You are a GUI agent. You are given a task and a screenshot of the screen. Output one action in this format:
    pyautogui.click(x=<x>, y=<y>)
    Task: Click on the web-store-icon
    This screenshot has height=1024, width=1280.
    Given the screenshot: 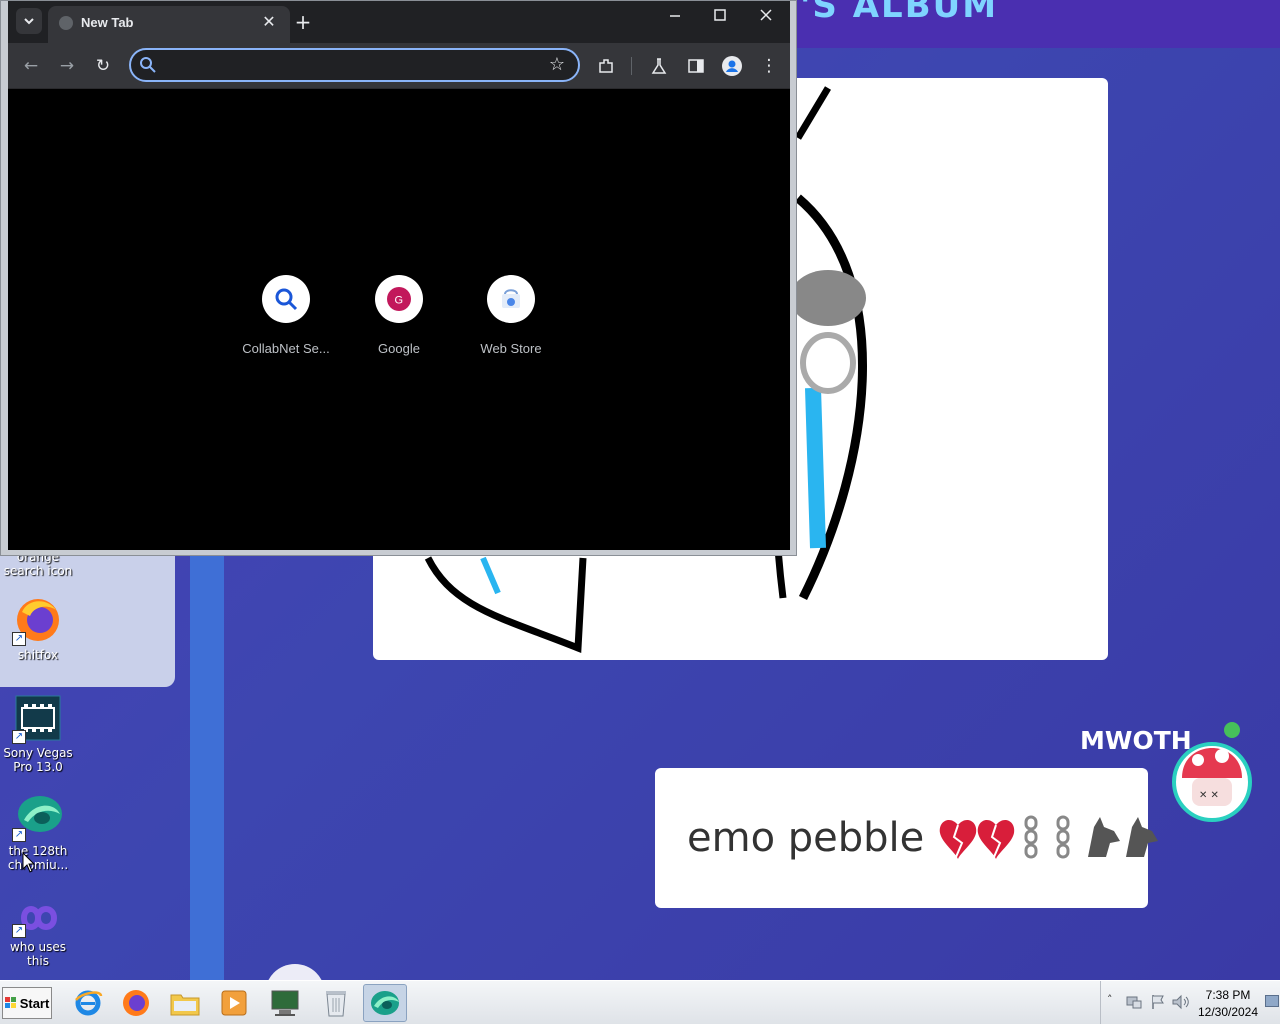 What is the action you would take?
    pyautogui.click(x=511, y=299)
    